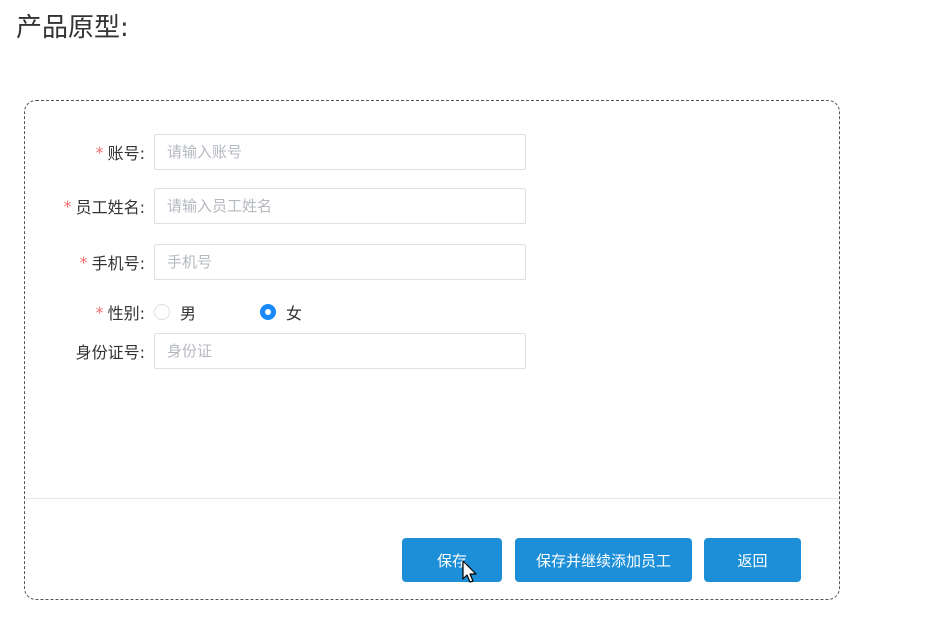 This screenshot has height=629, width=930. Describe the element at coordinates (603, 560) in the screenshot. I see `save-and-continue-button: 保存并继续添加员工` at that location.